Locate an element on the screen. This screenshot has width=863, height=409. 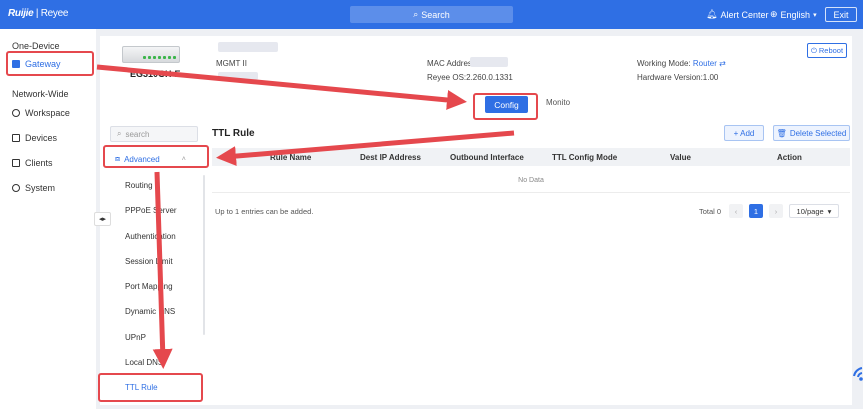
switch-icon: ⇄ is located at coordinates (722, 63).